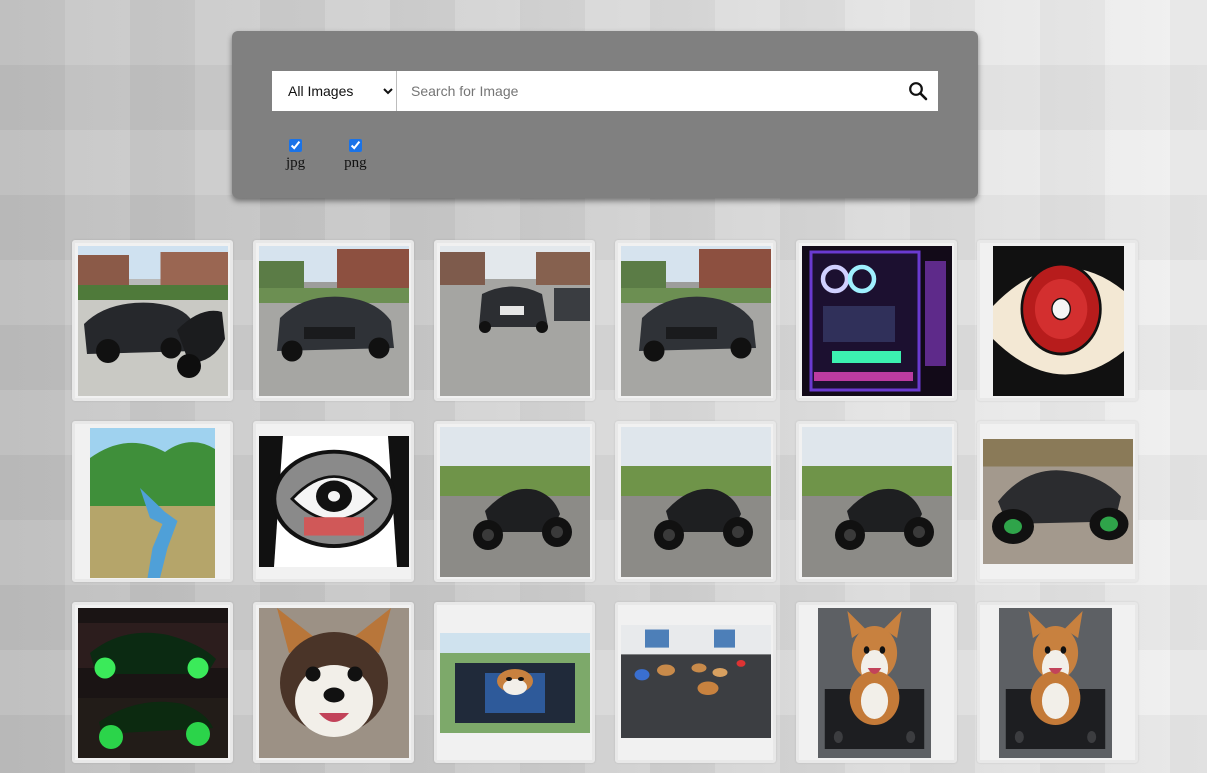  What do you see at coordinates (334, 91) in the screenshot?
I see `image-type-select: All Images` at bounding box center [334, 91].